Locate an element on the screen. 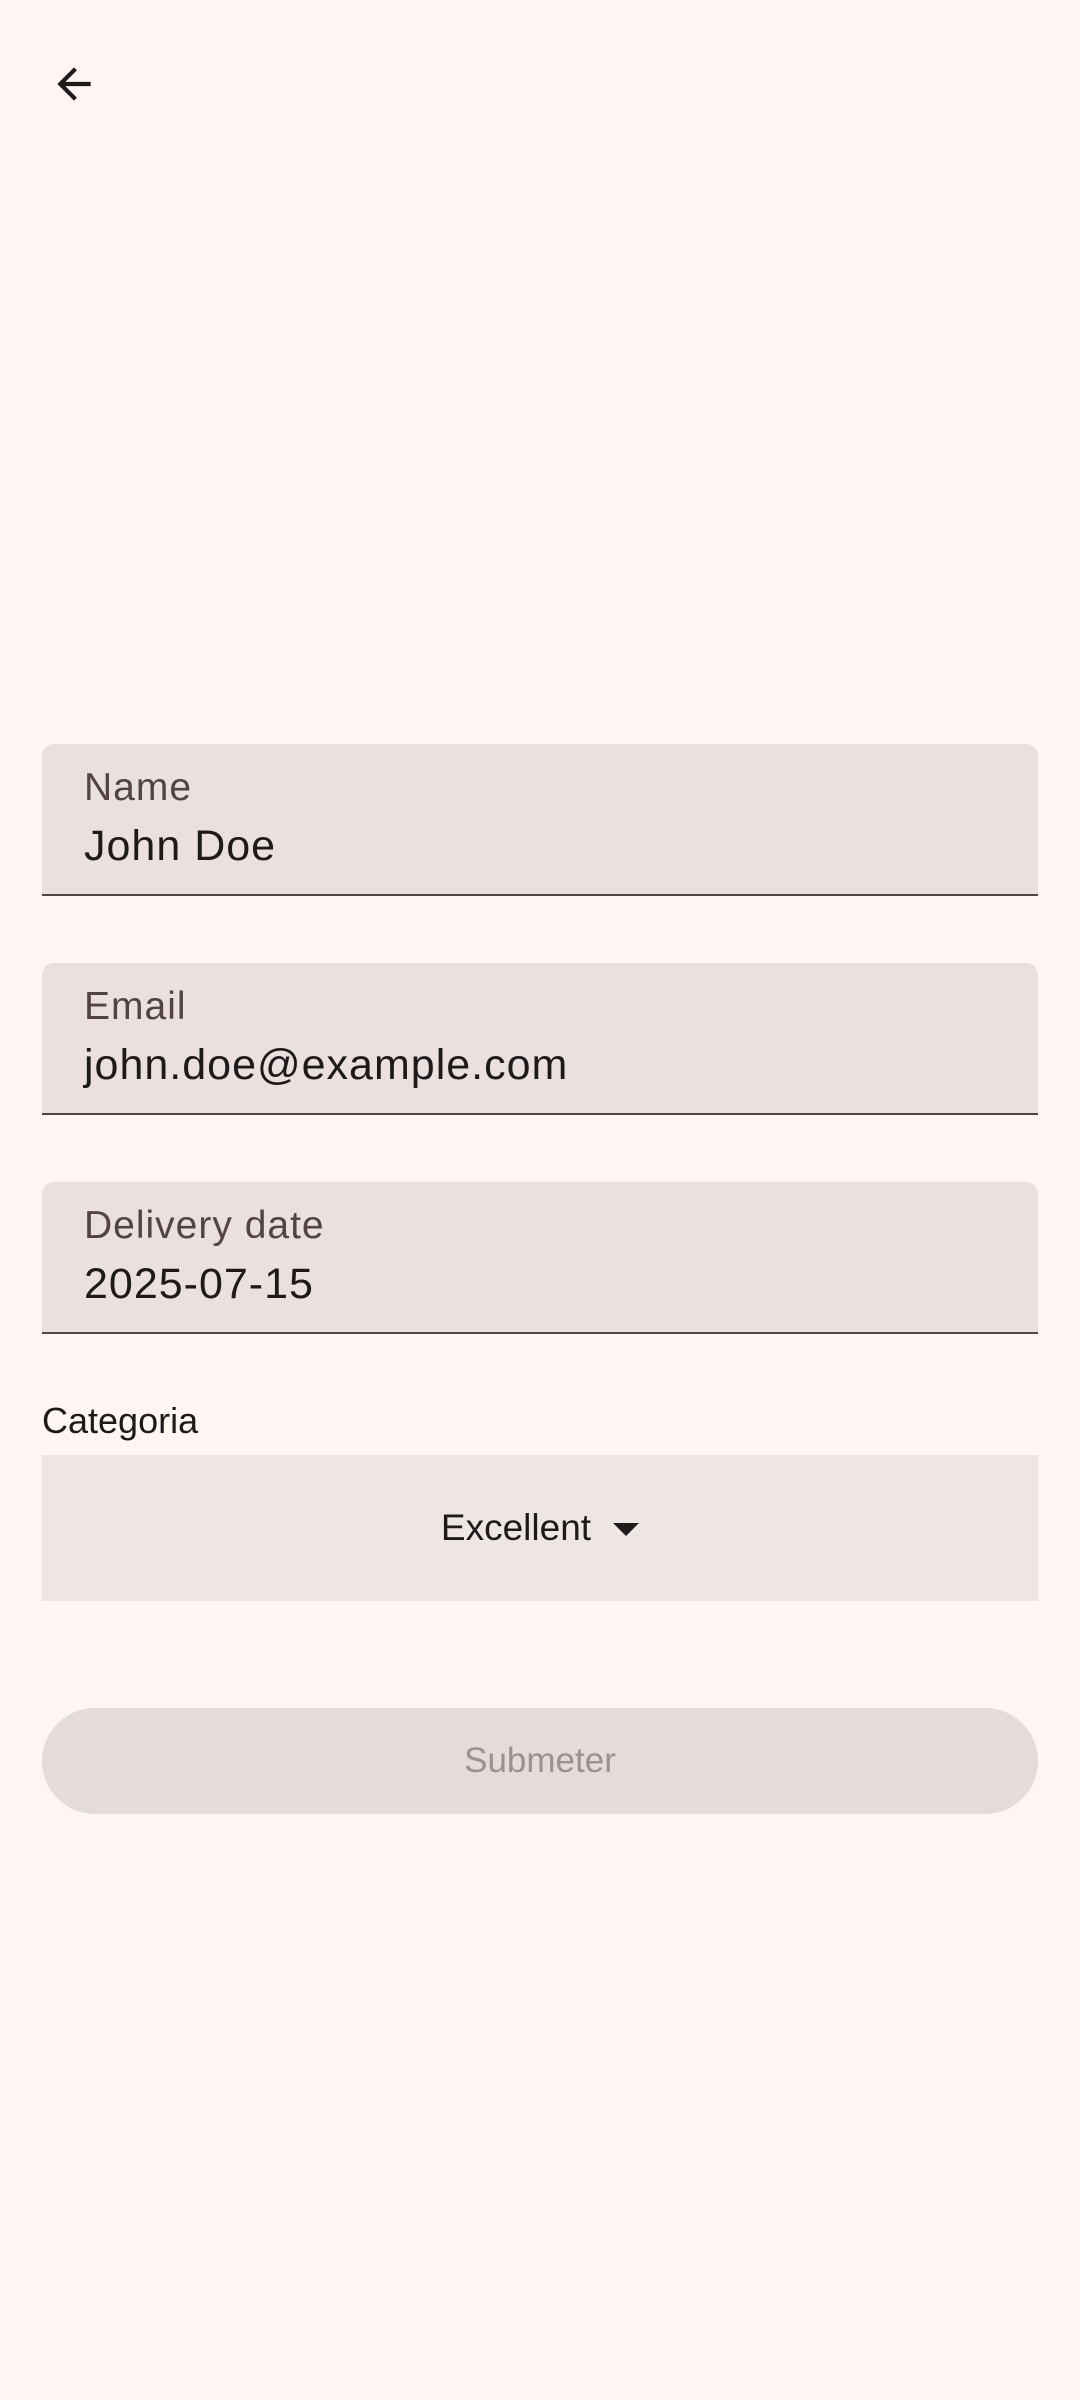 The height and width of the screenshot is (2400, 1080). dropdown-caret-icon is located at coordinates (626, 1529).